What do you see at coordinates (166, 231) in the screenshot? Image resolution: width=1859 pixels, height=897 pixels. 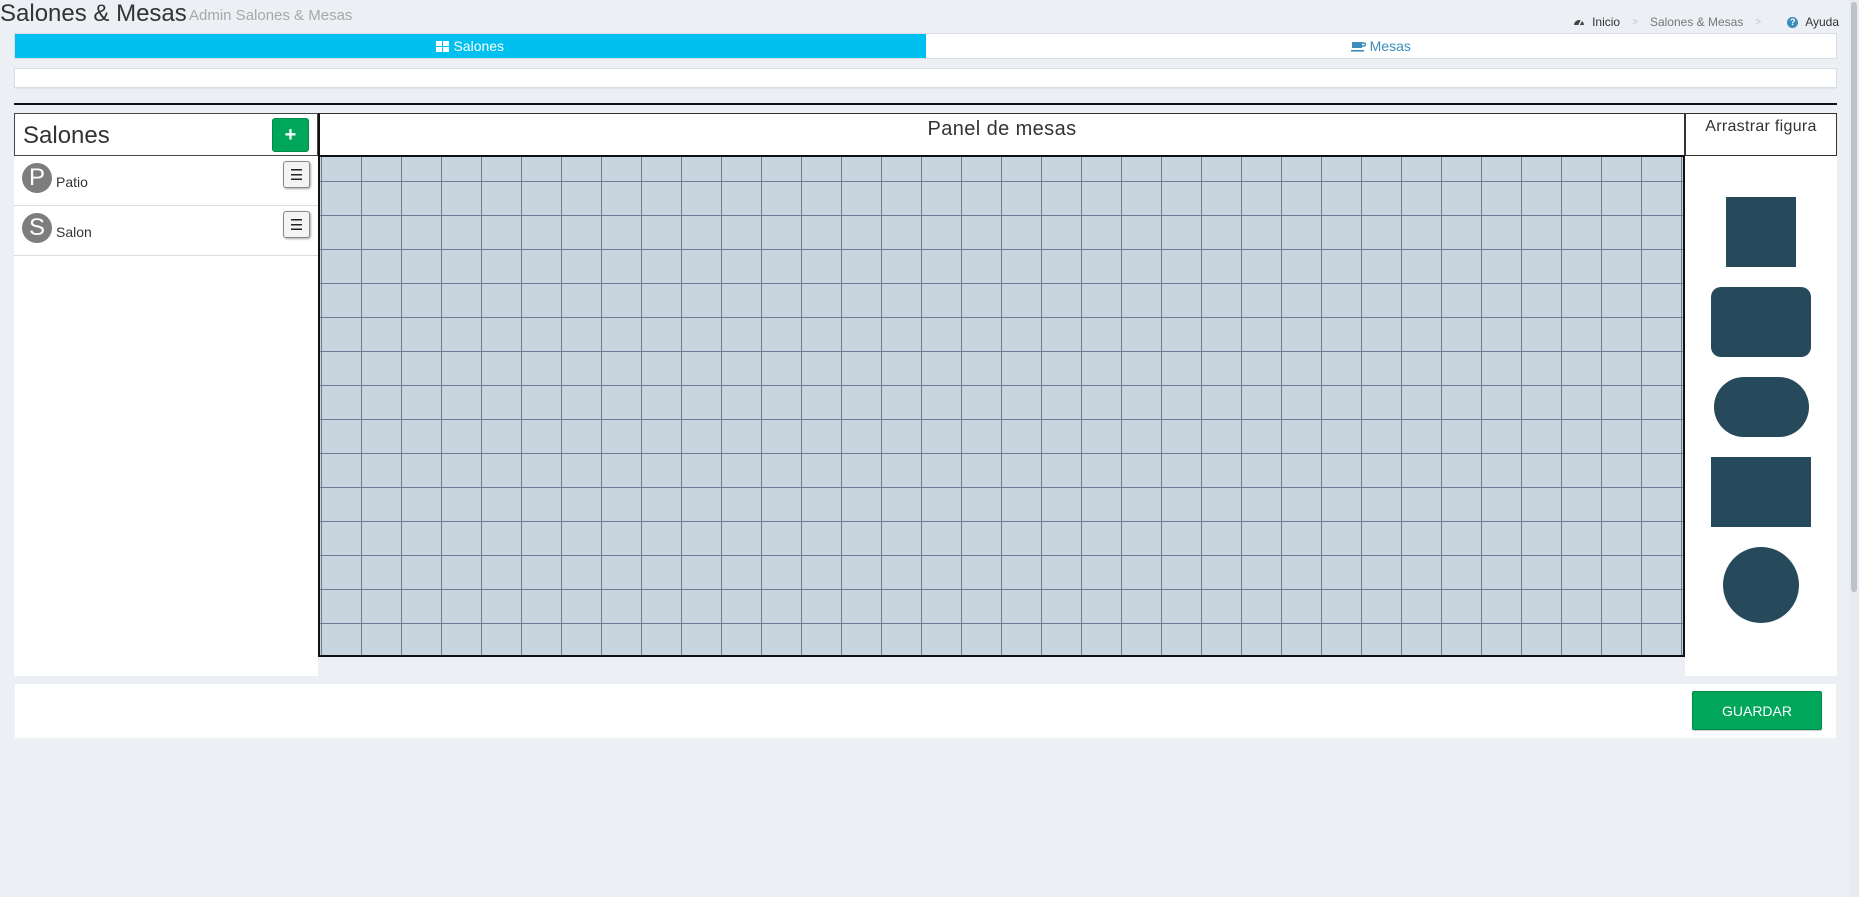 I see `salon-item-salon: S Salon ☰` at bounding box center [166, 231].